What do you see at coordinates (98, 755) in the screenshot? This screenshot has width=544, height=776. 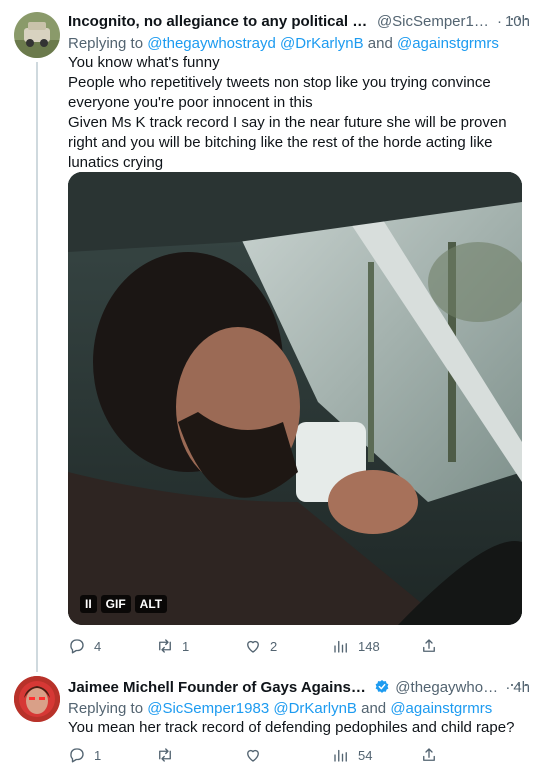 I see `reply-count: 1` at bounding box center [98, 755].